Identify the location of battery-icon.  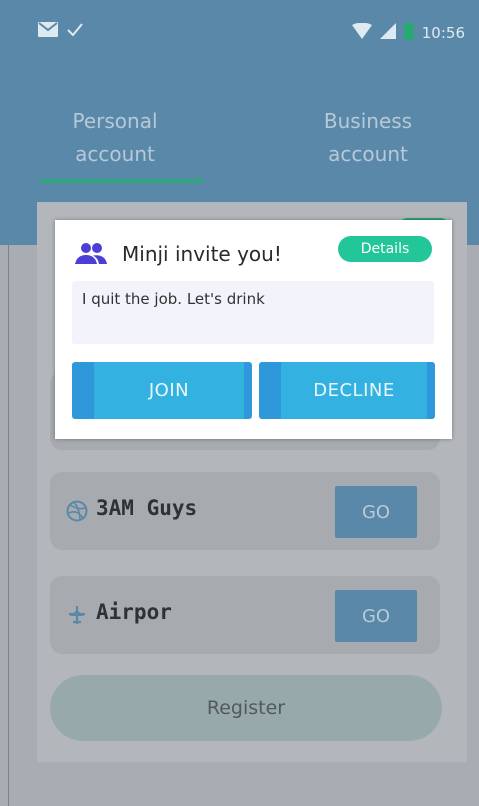
(408, 33).